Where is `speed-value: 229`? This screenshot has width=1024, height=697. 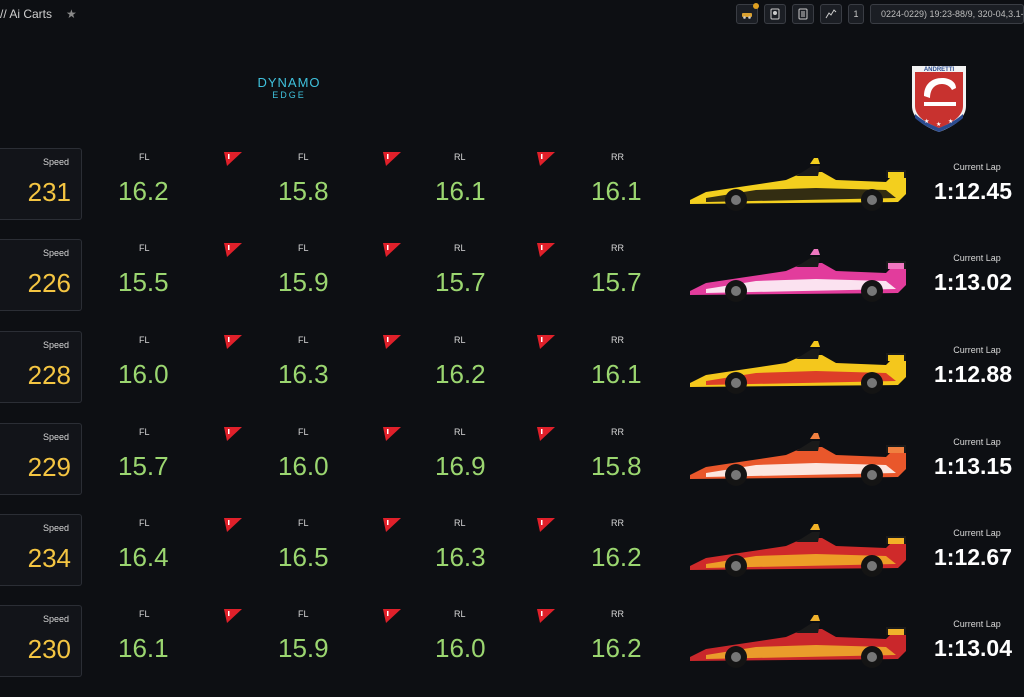
speed-value: 229 is located at coordinates (49, 467).